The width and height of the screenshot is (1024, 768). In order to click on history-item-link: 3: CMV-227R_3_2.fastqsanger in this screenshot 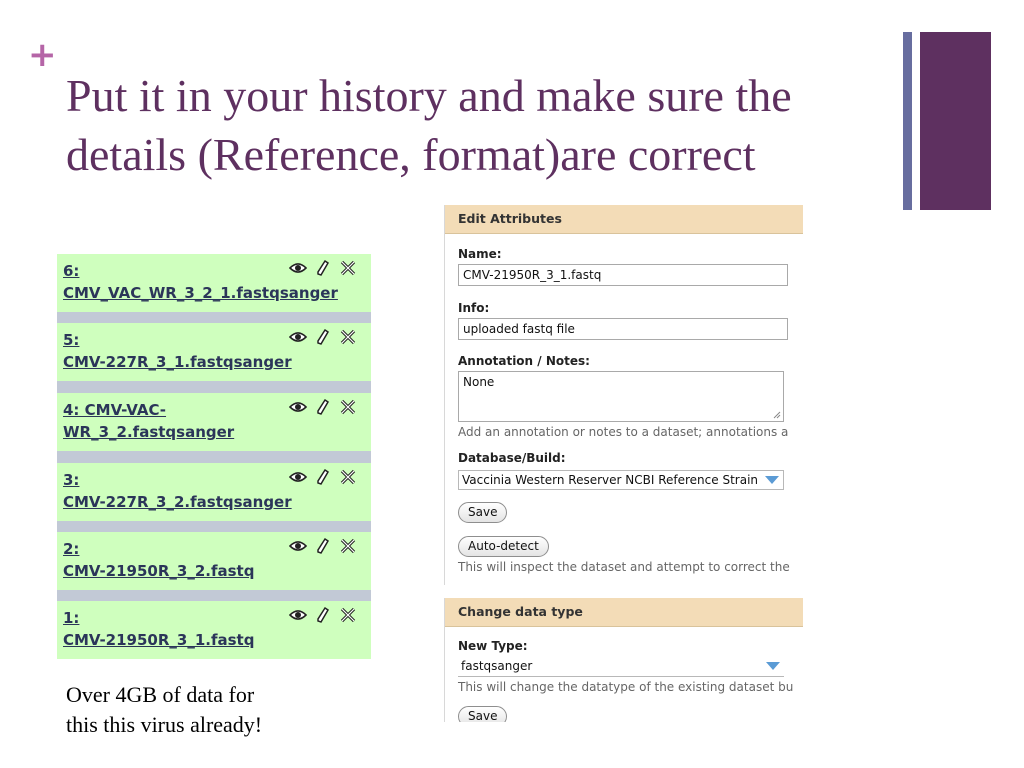, I will do `click(178, 491)`.